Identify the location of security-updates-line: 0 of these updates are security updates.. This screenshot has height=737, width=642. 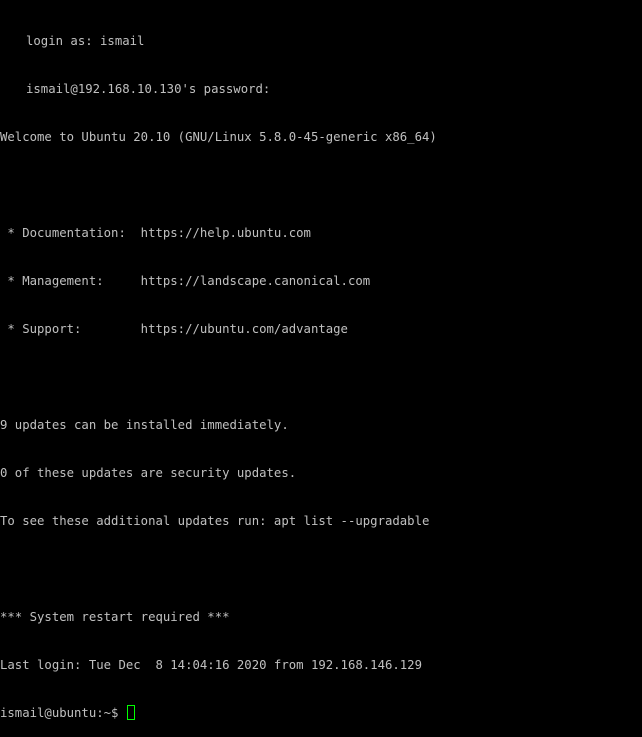
(148, 473).